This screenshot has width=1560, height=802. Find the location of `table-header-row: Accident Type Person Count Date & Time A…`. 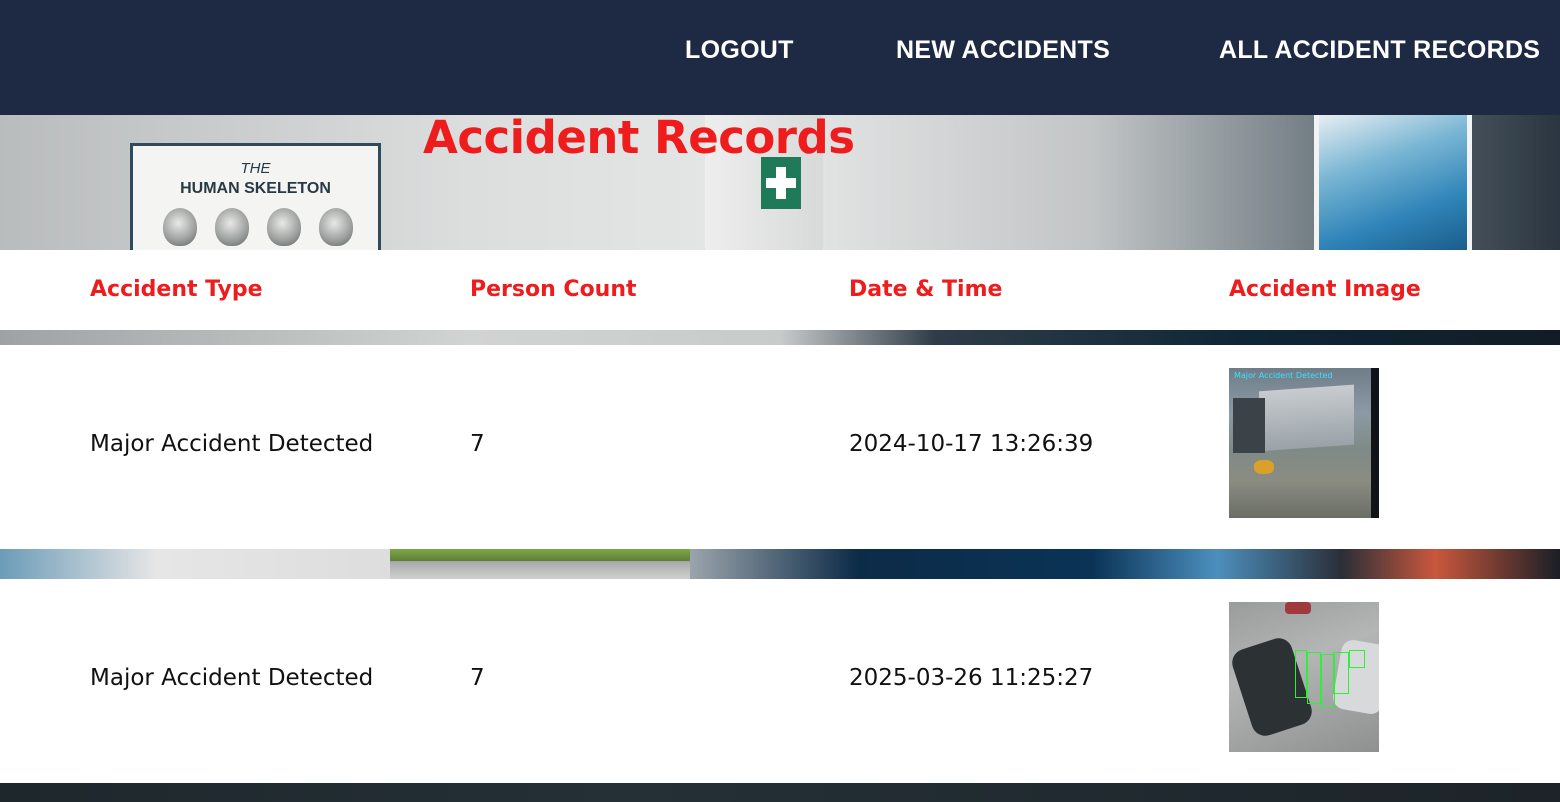

table-header-row: Accident Type Person Count Date & Time A… is located at coordinates (780, 290).